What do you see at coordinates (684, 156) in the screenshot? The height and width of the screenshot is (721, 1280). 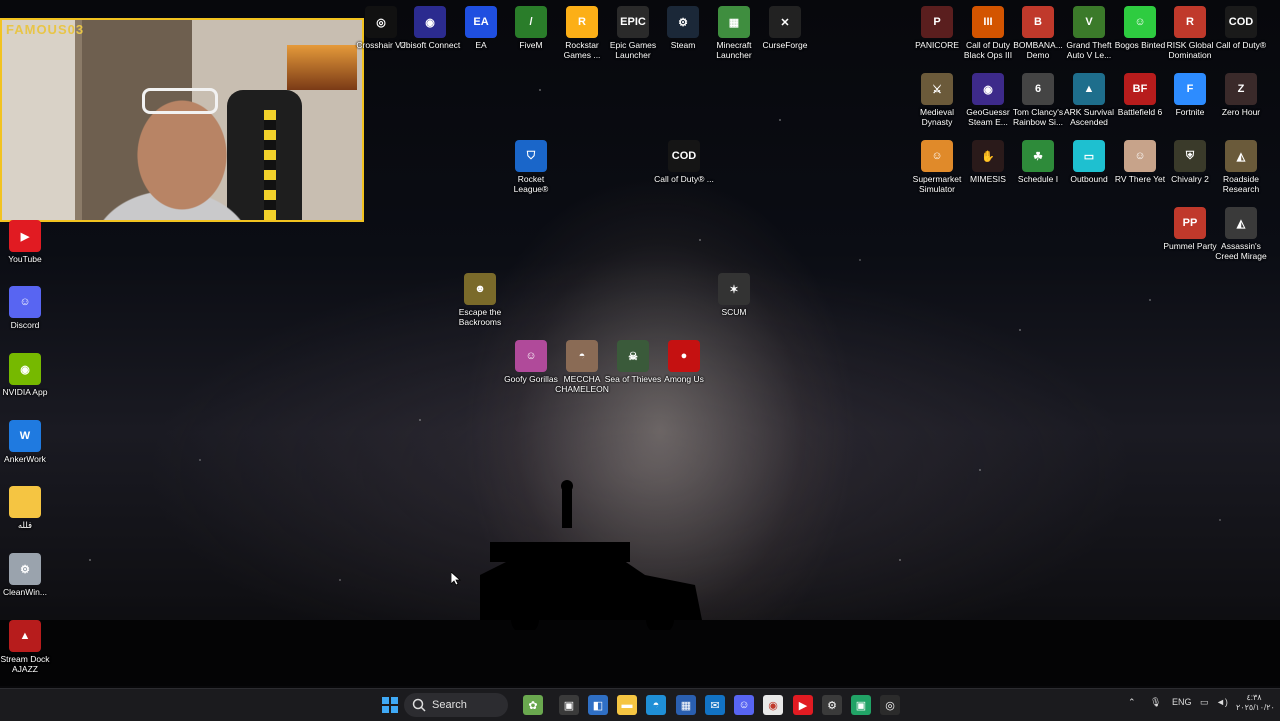 I see `cod-icon: COD` at bounding box center [684, 156].